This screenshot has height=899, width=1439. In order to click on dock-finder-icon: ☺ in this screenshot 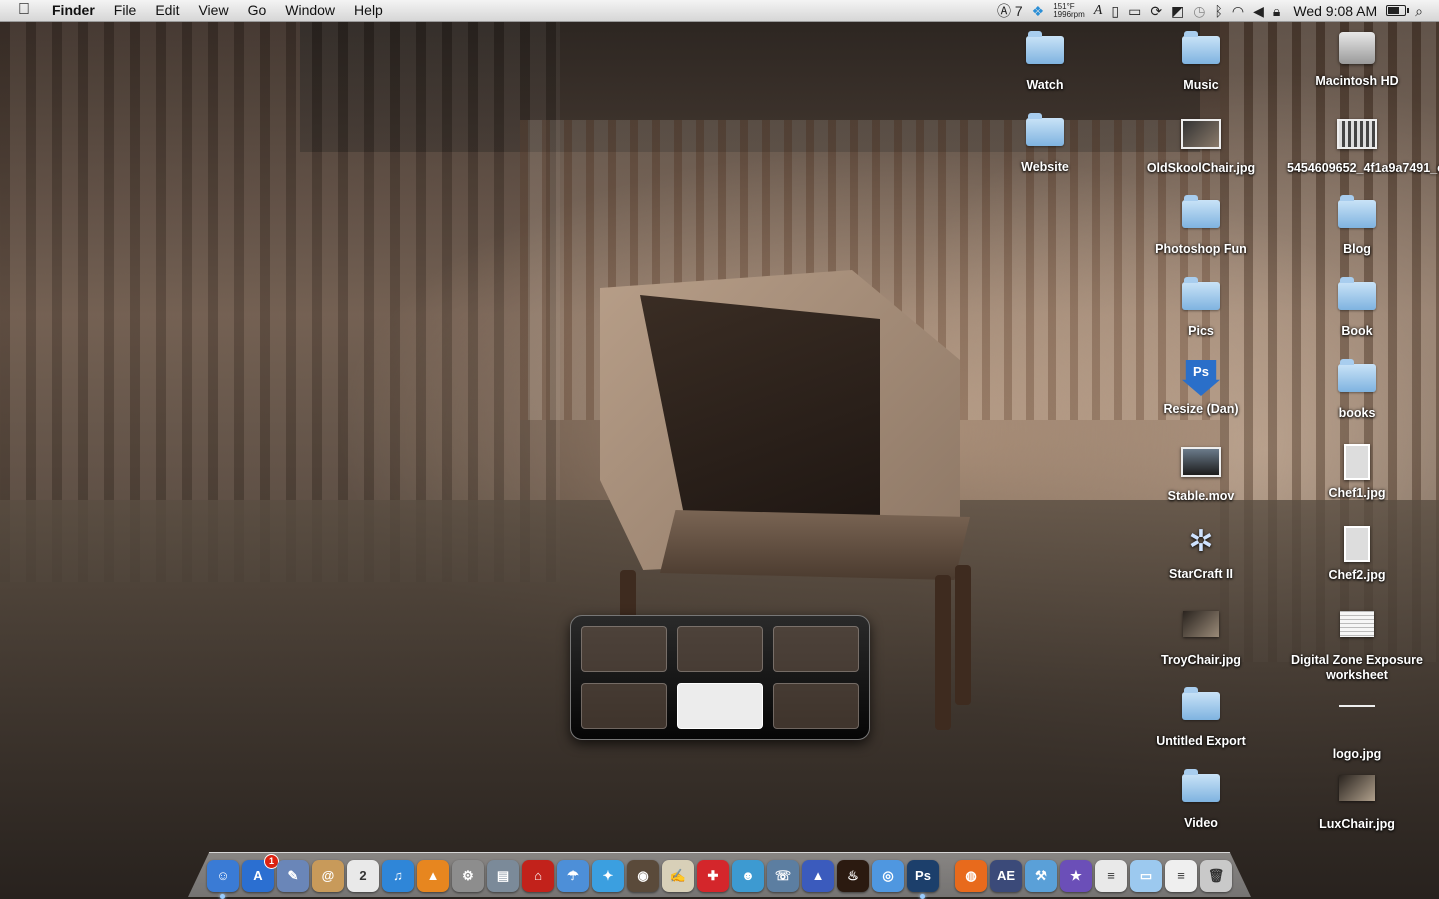, I will do `click(223, 879)`.